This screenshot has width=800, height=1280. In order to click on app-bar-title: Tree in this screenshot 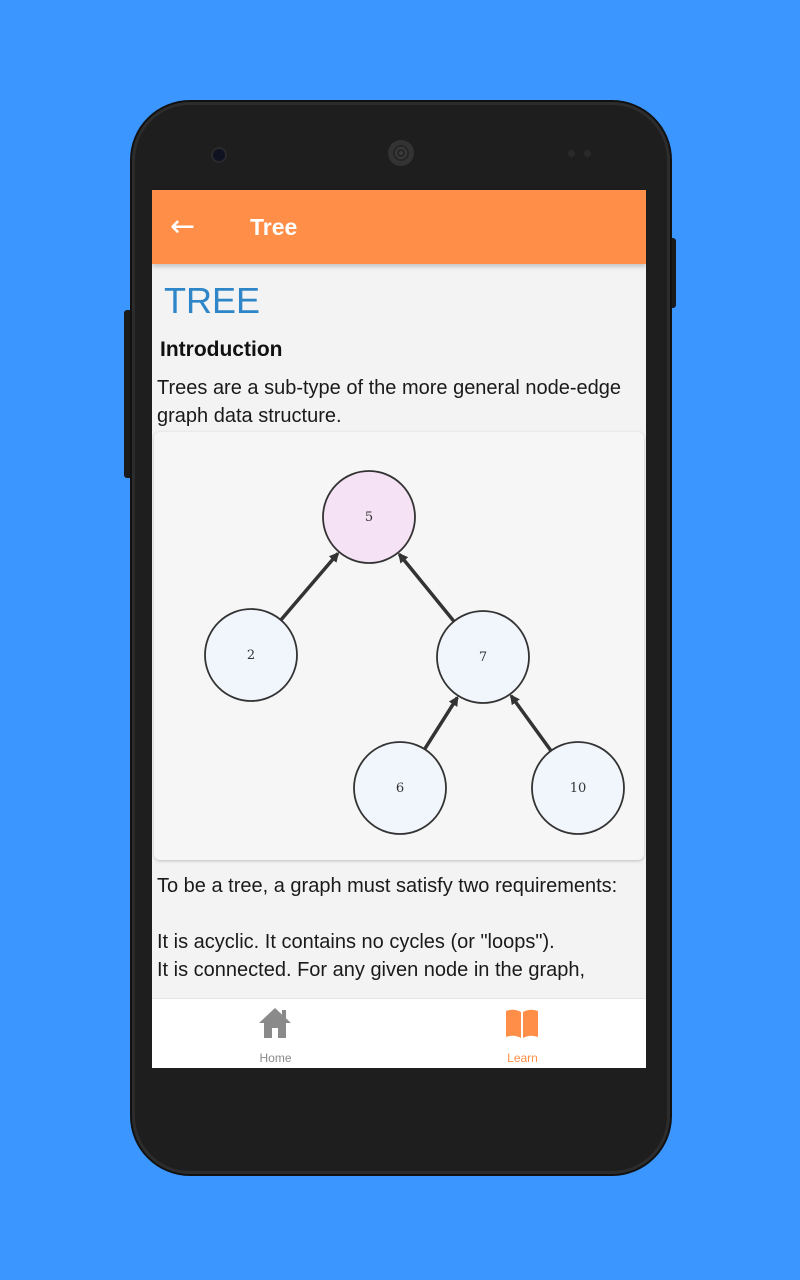, I will do `click(274, 227)`.